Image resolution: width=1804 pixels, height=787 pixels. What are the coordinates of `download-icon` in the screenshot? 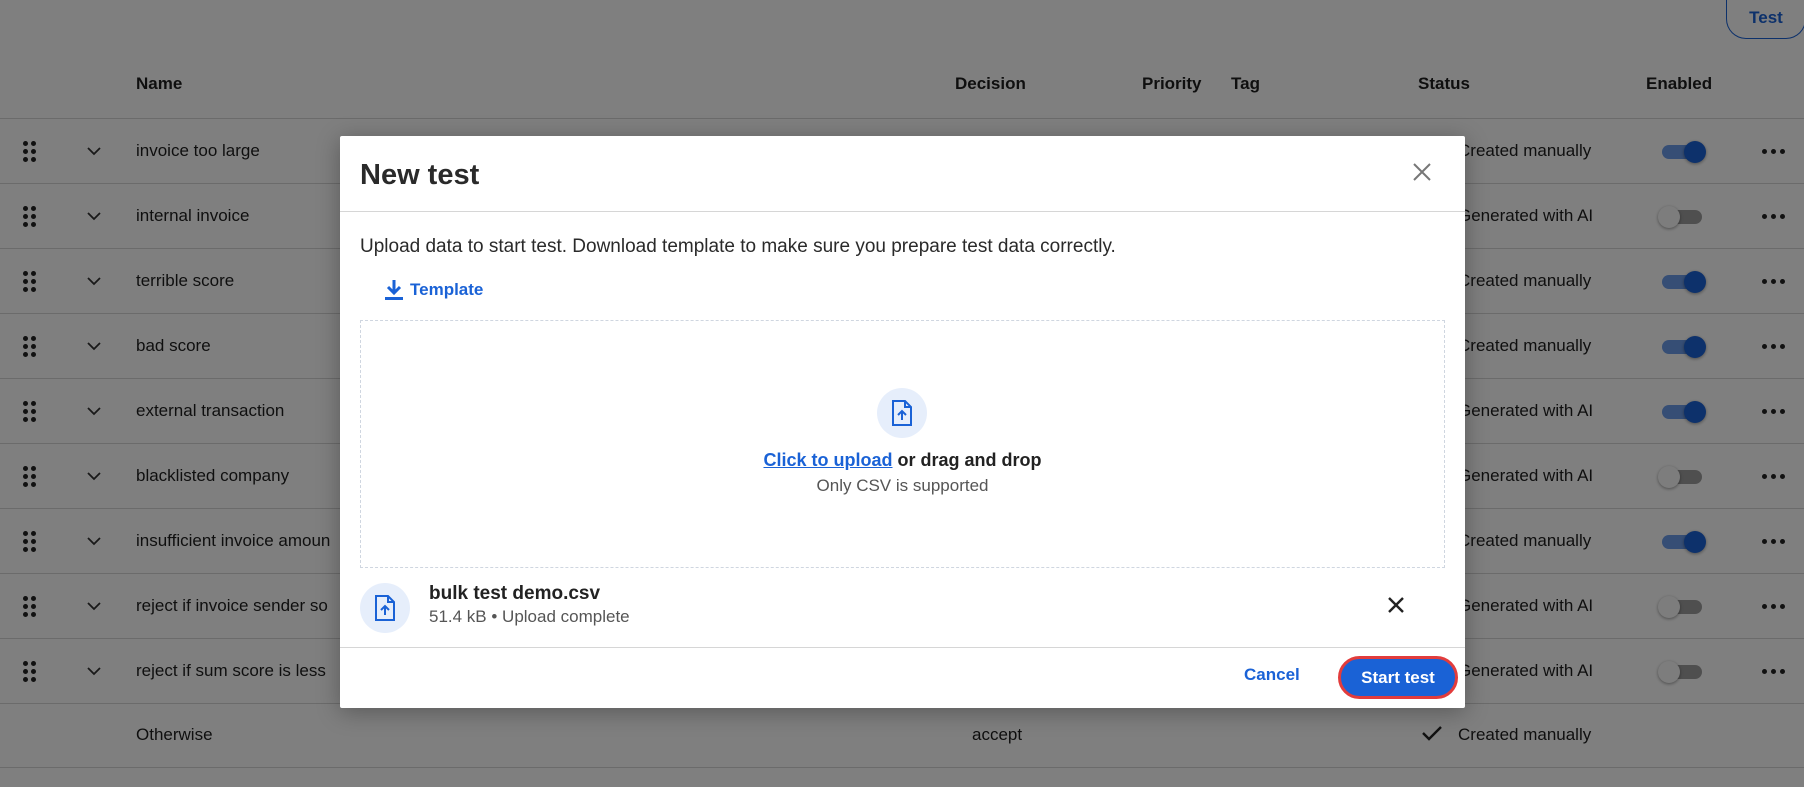 It's located at (394, 290).